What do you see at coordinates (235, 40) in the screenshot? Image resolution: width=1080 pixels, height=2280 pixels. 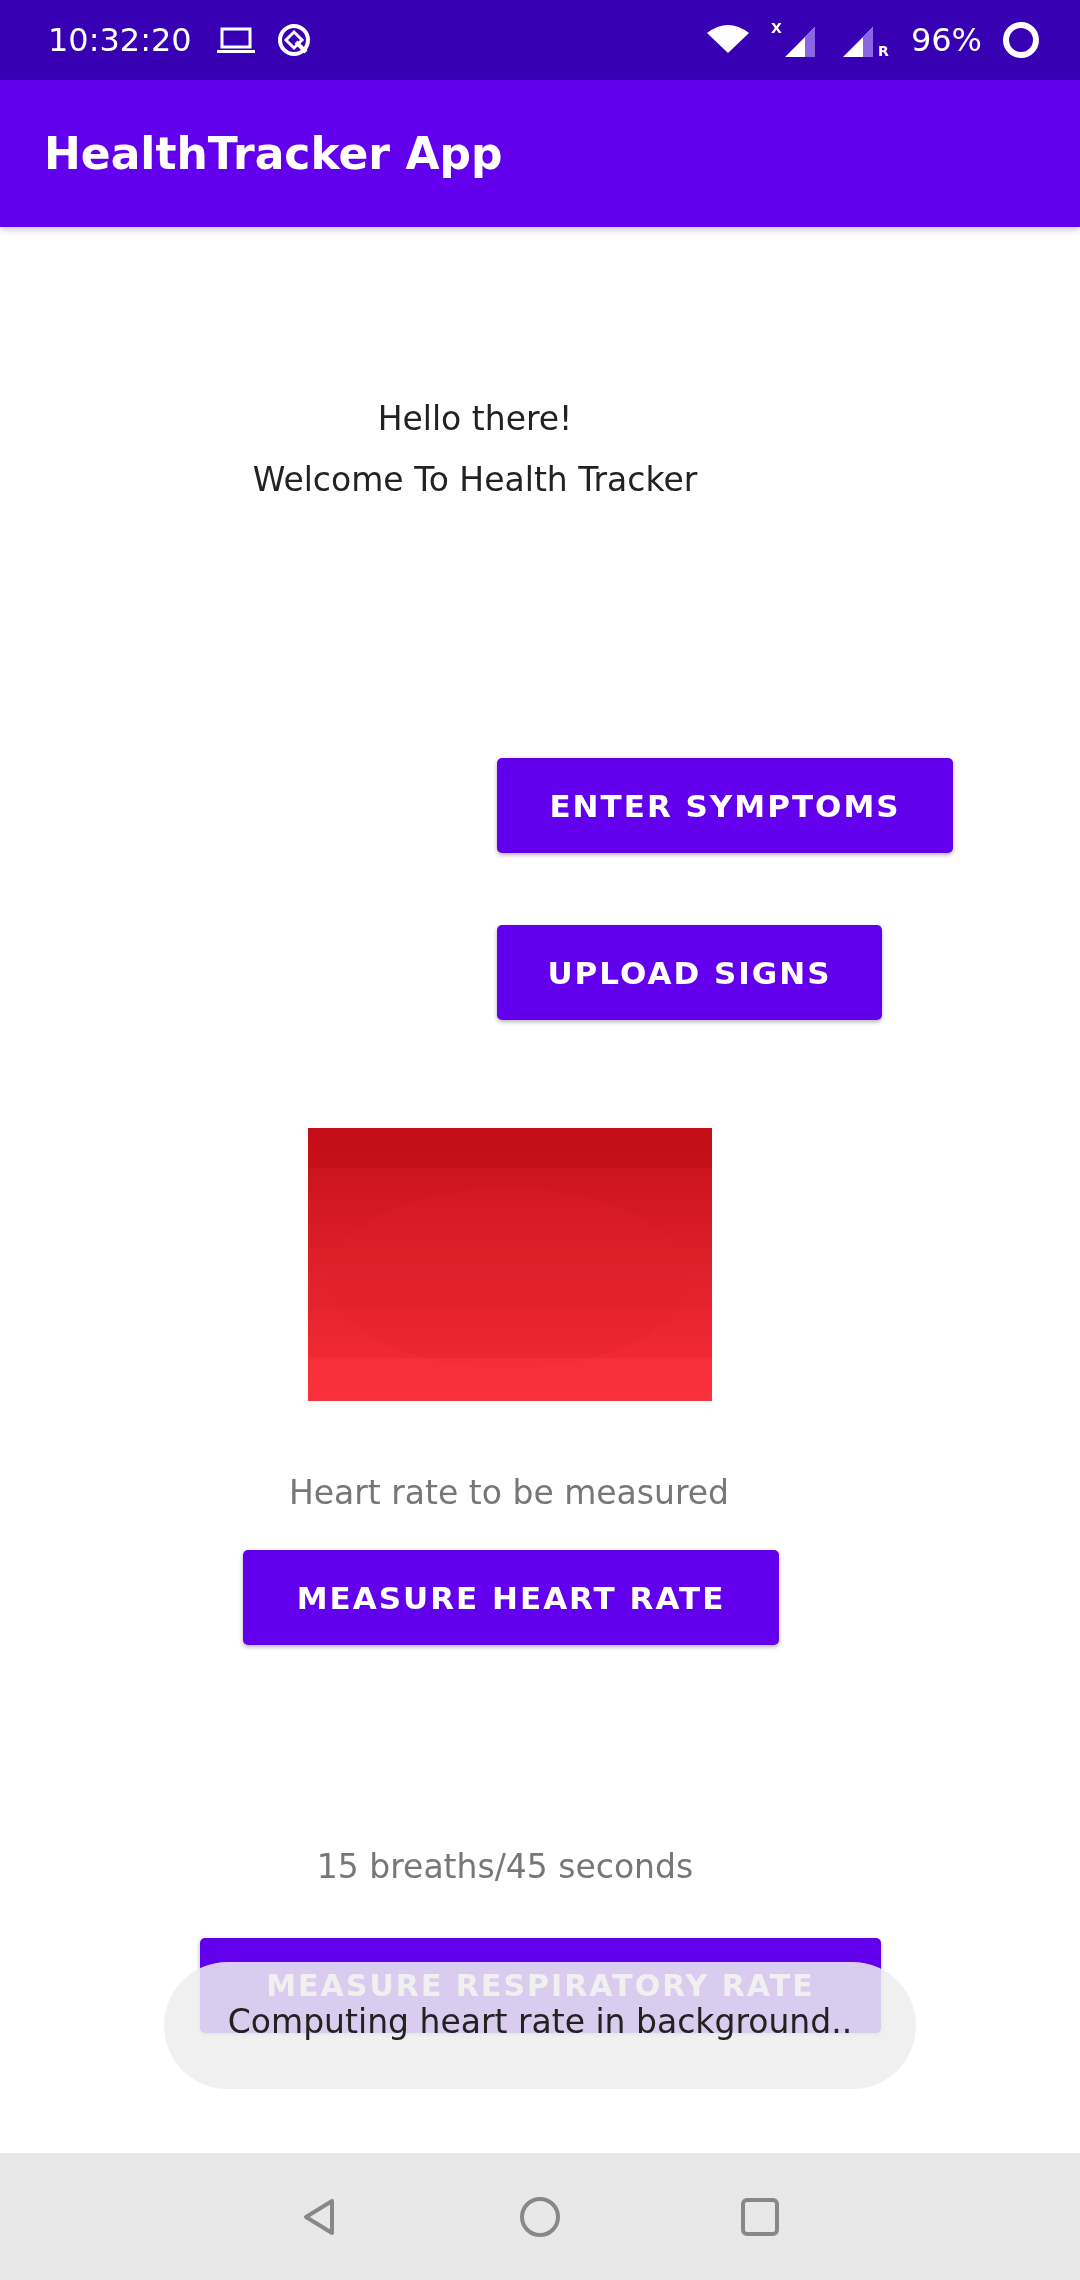 I see `laptop-icon` at bounding box center [235, 40].